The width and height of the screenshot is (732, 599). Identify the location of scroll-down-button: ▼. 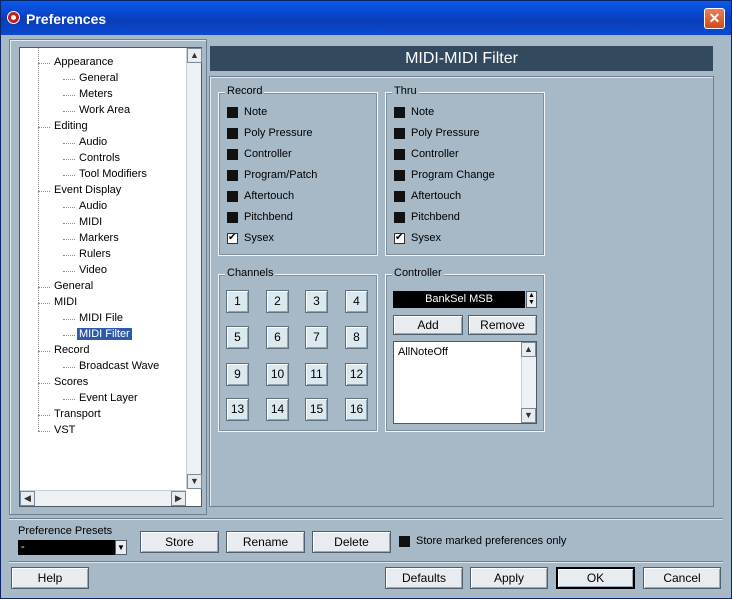
(194, 481).